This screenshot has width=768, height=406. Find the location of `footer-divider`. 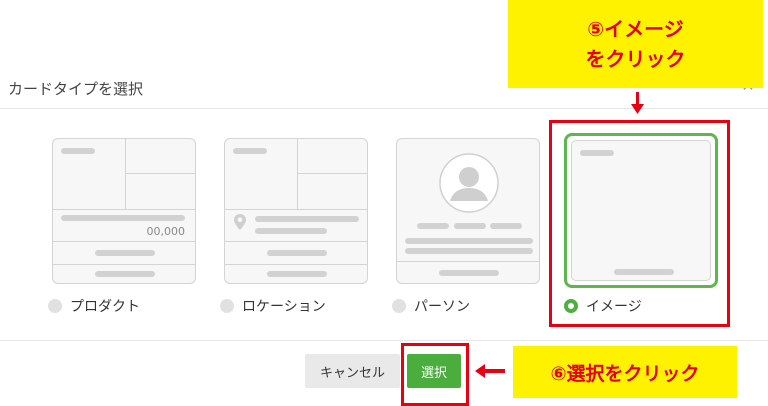

footer-divider is located at coordinates (384, 340).